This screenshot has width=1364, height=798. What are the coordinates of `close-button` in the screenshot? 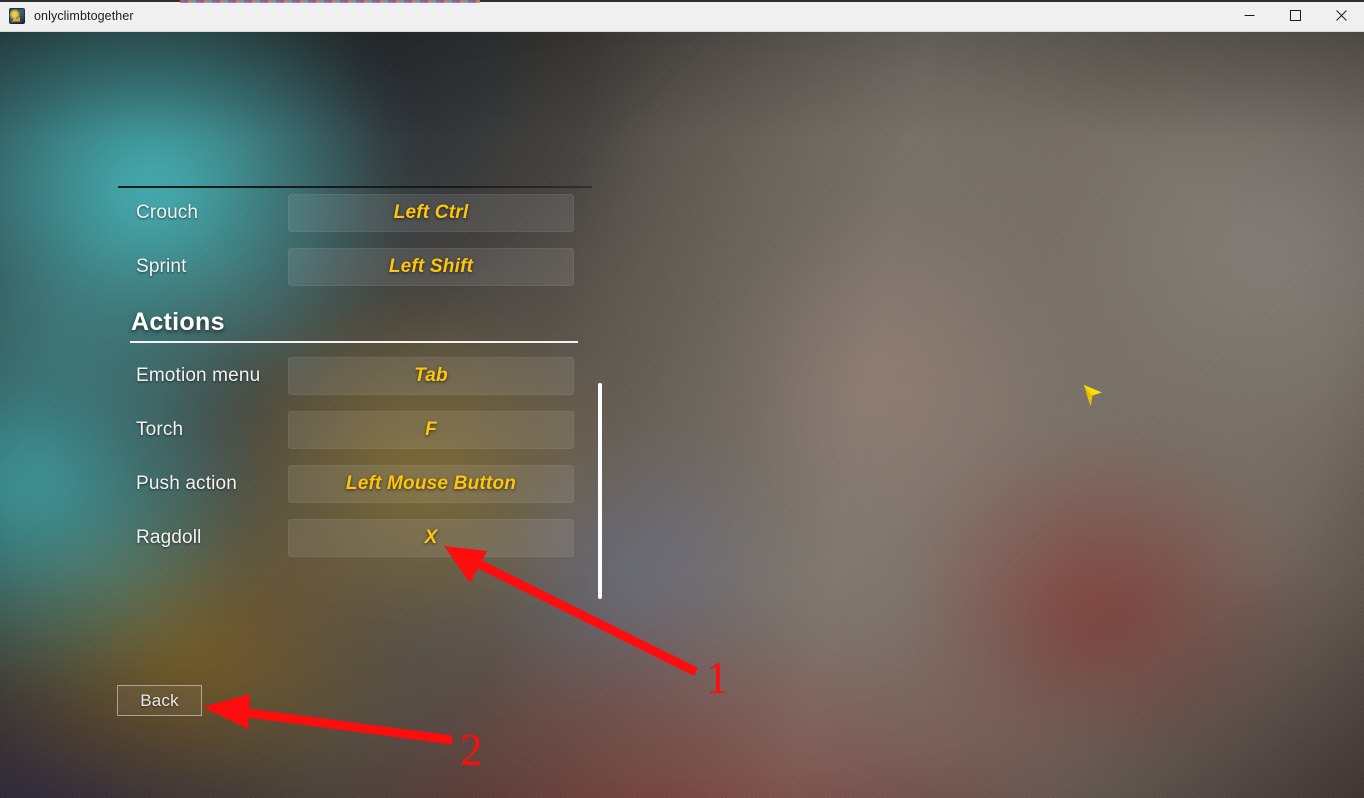 It's located at (1341, 15).